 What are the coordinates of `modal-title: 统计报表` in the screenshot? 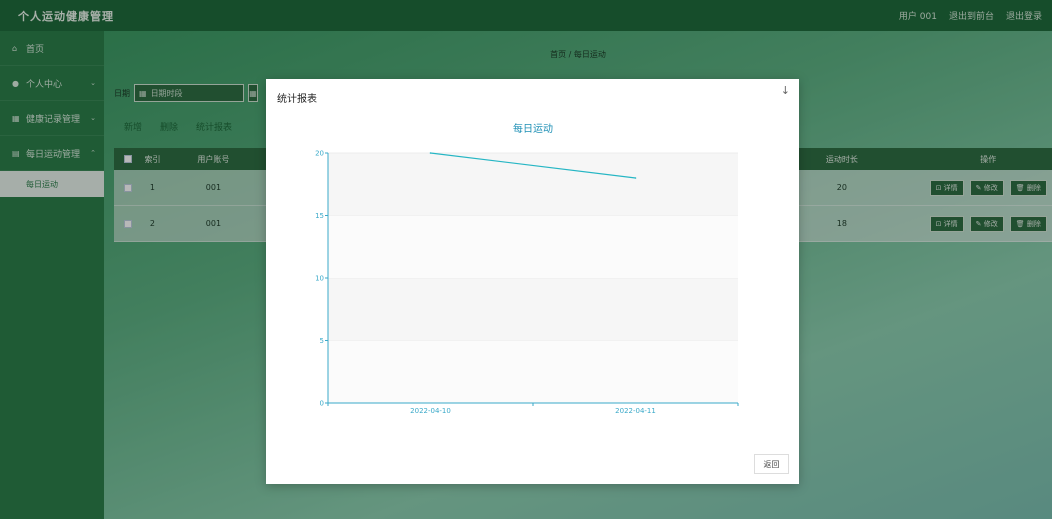 It's located at (297, 99).